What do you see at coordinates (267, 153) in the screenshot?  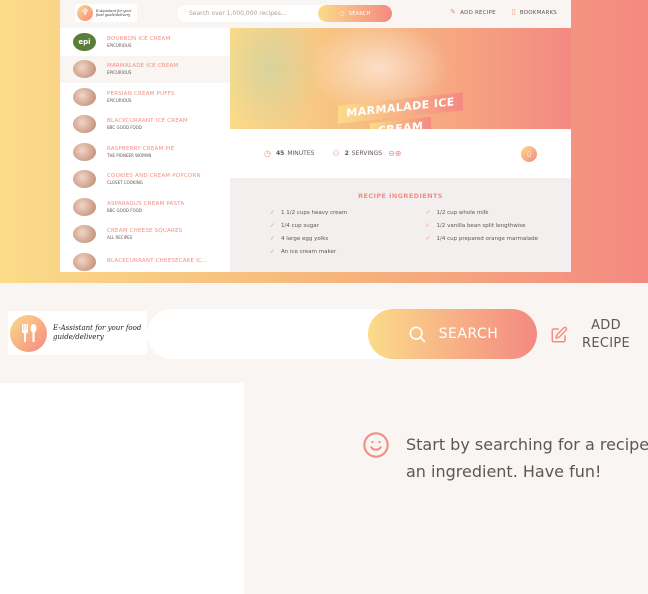 I see `clock-icon: ◷` at bounding box center [267, 153].